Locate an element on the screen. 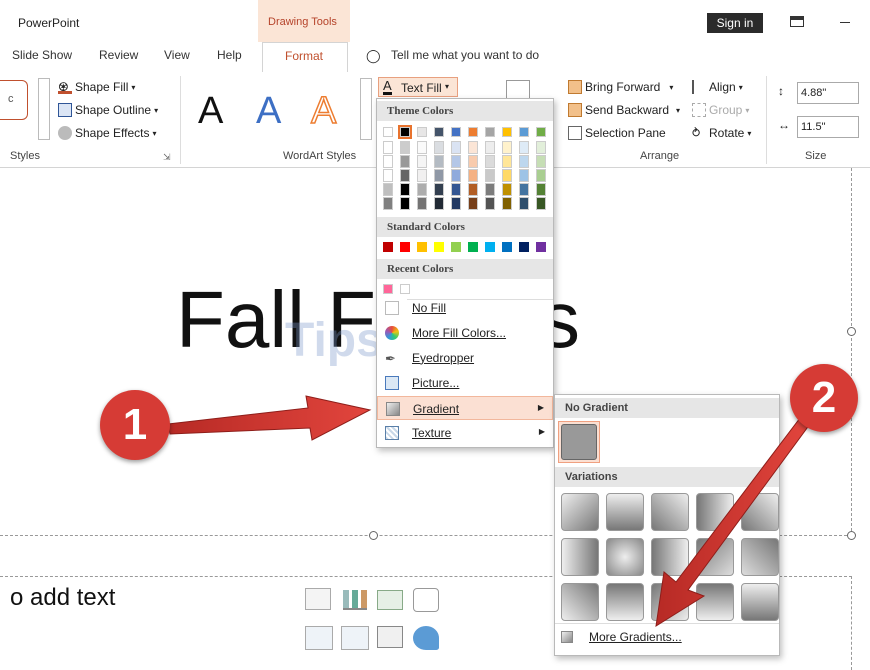 The width and height of the screenshot is (870, 670). step-badge-2: 2 is located at coordinates (824, 398).